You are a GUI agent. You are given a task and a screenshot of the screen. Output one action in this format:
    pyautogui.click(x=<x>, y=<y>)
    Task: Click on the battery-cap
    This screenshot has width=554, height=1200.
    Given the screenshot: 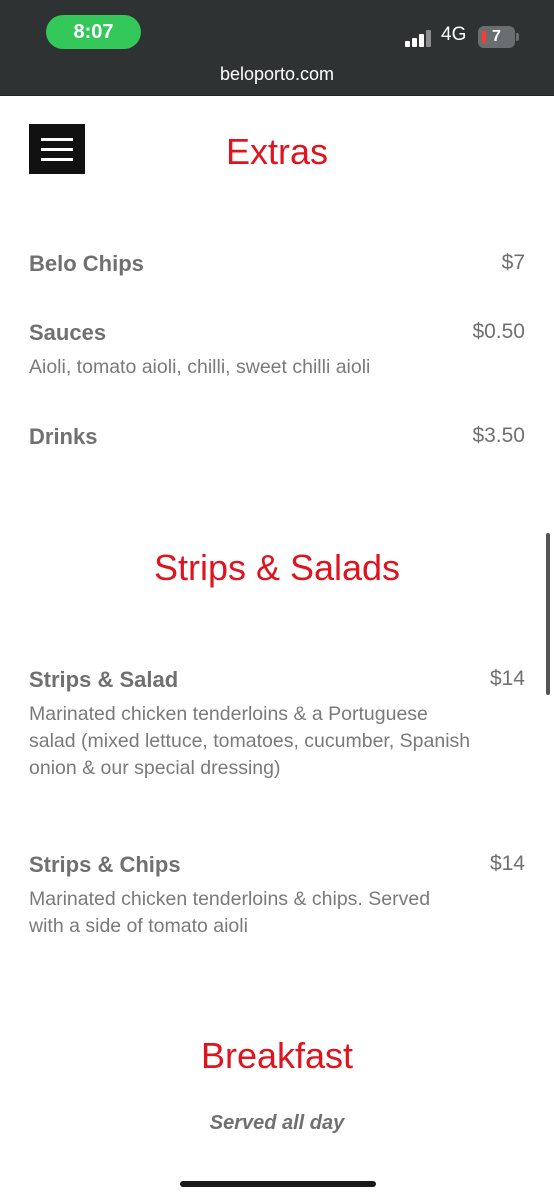 What is the action you would take?
    pyautogui.click(x=517, y=37)
    